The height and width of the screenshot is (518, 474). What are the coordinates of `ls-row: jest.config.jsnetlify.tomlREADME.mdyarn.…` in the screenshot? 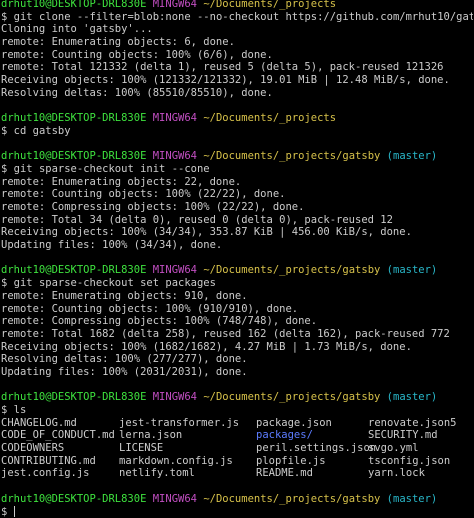 It's located at (237, 473).